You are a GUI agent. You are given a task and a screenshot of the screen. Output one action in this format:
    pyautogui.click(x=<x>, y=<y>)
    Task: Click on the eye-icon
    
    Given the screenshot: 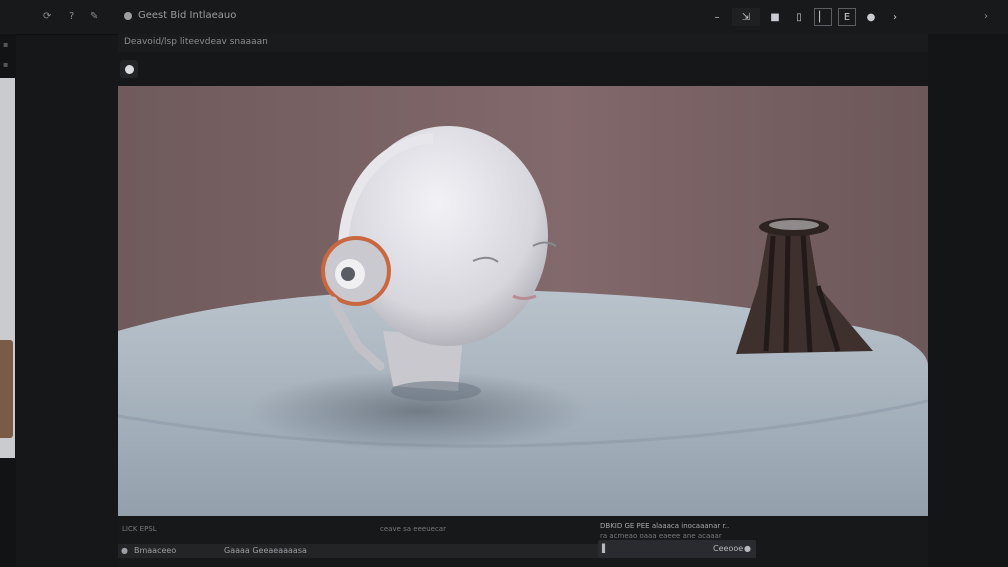 What is the action you would take?
    pyautogui.click(x=129, y=69)
    